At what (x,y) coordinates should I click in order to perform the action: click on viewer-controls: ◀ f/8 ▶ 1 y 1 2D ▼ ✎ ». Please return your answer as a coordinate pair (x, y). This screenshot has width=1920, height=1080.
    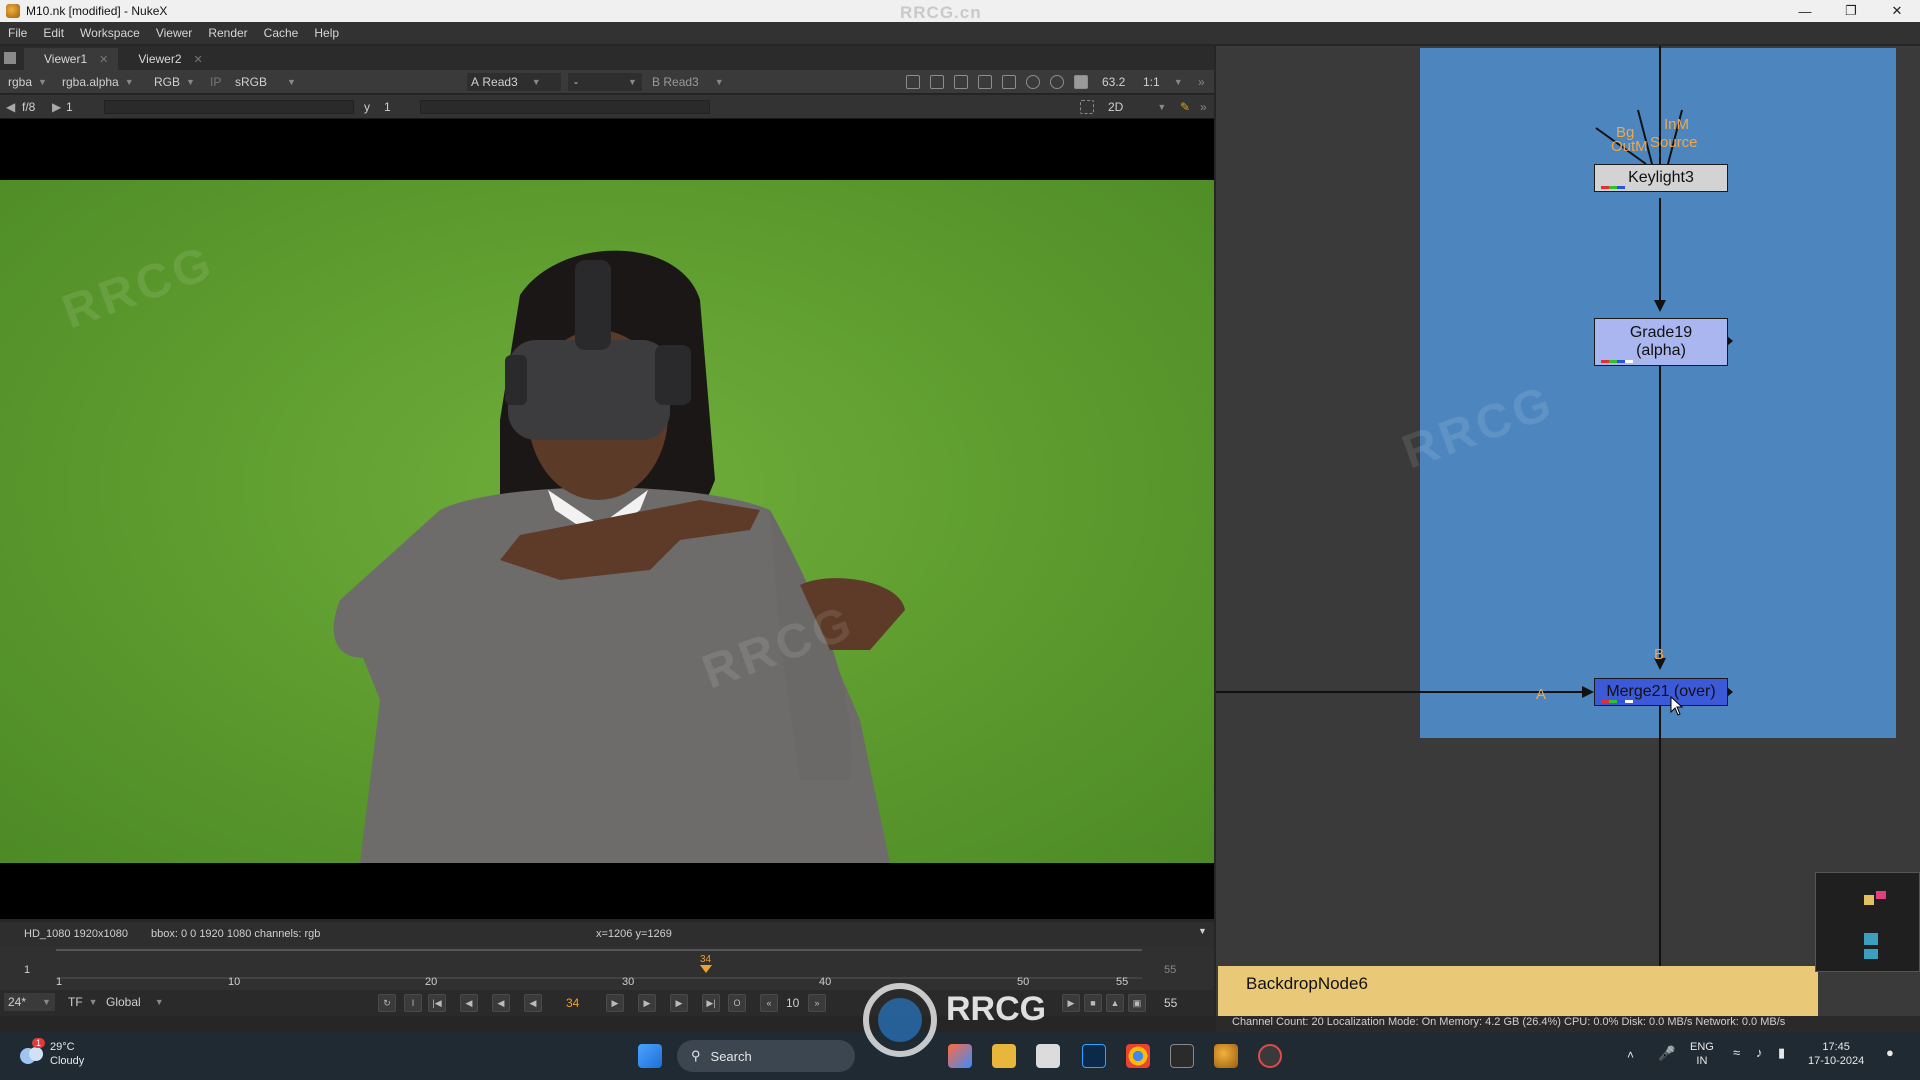
    Looking at the image, I should click on (607, 107).